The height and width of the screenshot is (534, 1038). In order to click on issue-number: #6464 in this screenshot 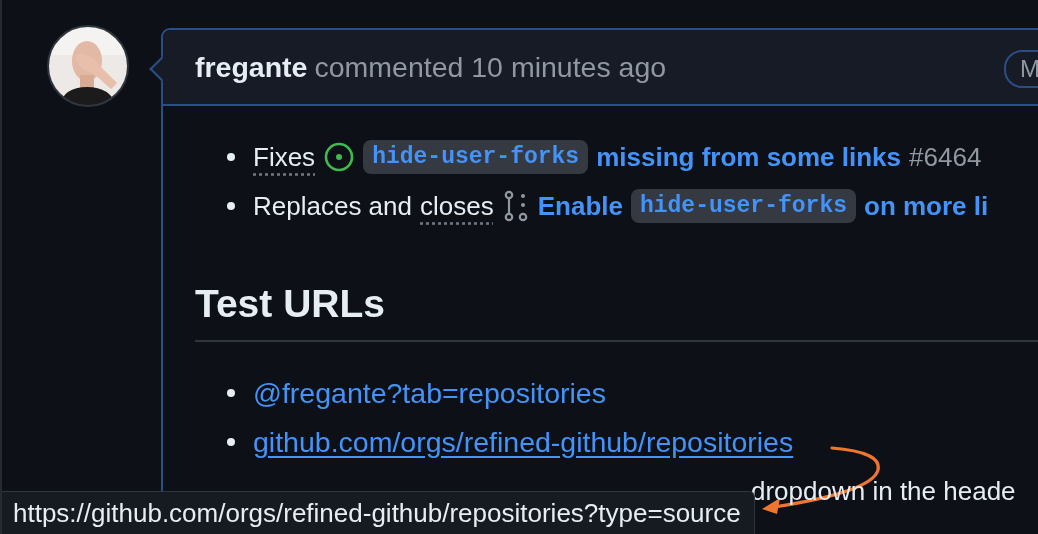, I will do `click(945, 157)`.